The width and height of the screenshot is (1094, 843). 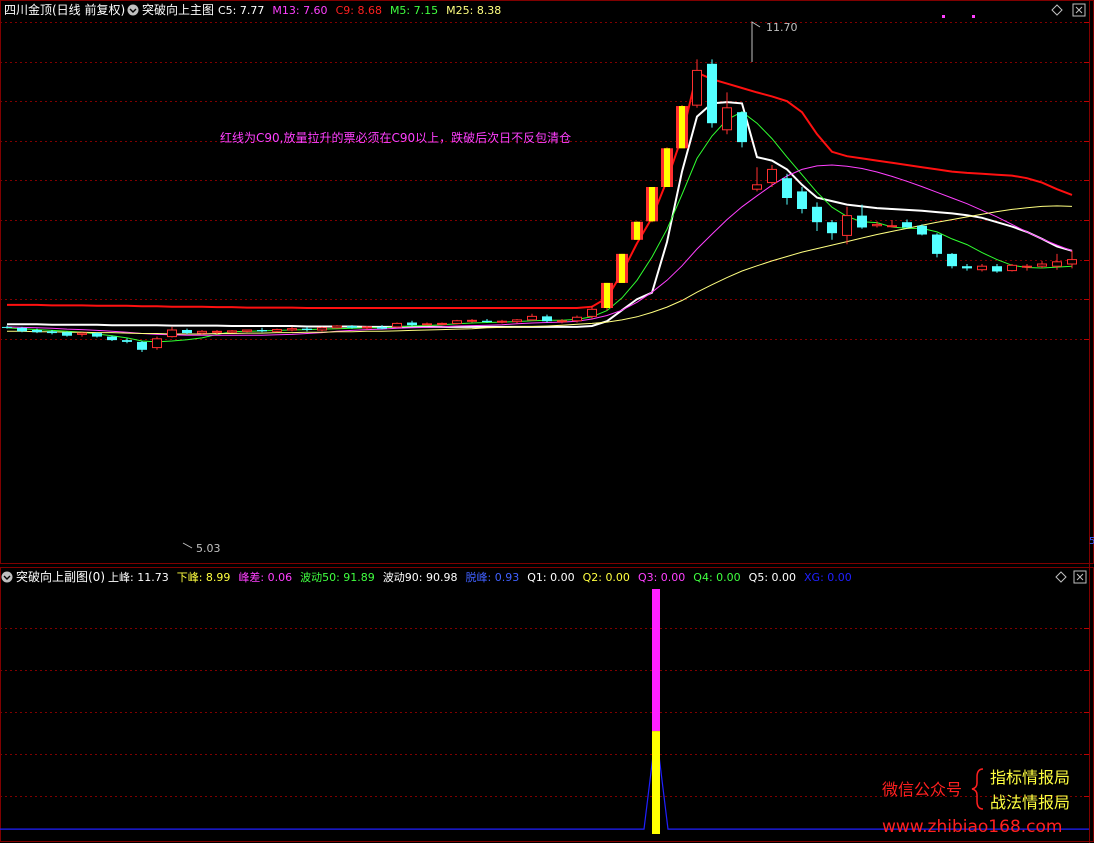 What do you see at coordinates (774, 41) in the screenshot?
I see `high-price-label: 11.70` at bounding box center [774, 41].